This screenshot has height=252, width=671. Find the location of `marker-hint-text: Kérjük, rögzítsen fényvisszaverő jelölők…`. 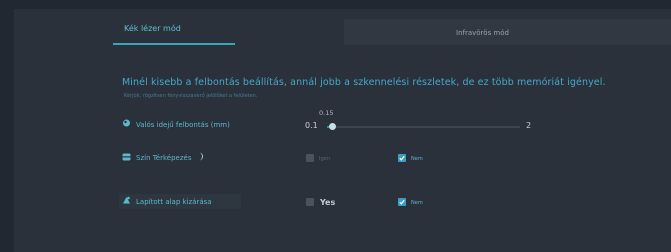

marker-hint-text: Kérjük, rögzítsen fényvisszaverő jelölők… is located at coordinates (191, 96).